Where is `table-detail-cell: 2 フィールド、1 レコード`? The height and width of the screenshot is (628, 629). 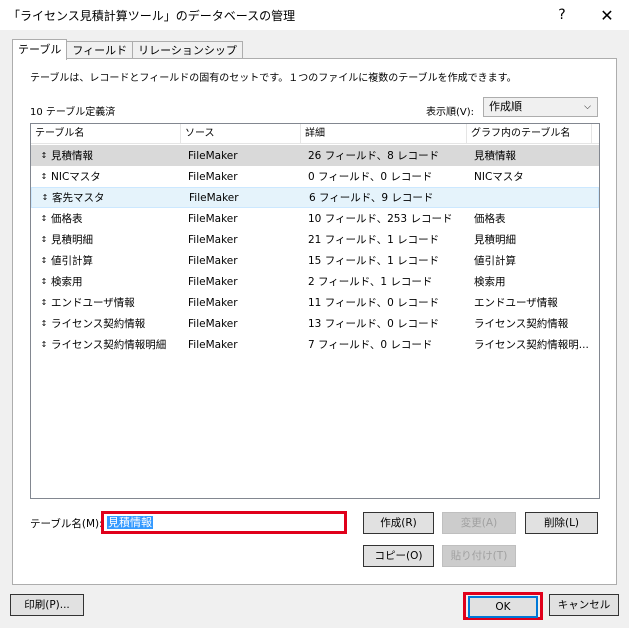
table-detail-cell: 2 フィールド、1 レコード is located at coordinates (370, 282).